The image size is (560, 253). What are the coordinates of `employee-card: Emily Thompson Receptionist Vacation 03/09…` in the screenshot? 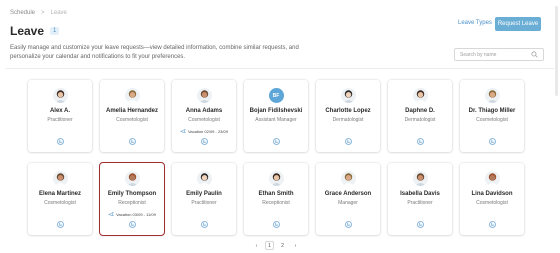 It's located at (132, 199).